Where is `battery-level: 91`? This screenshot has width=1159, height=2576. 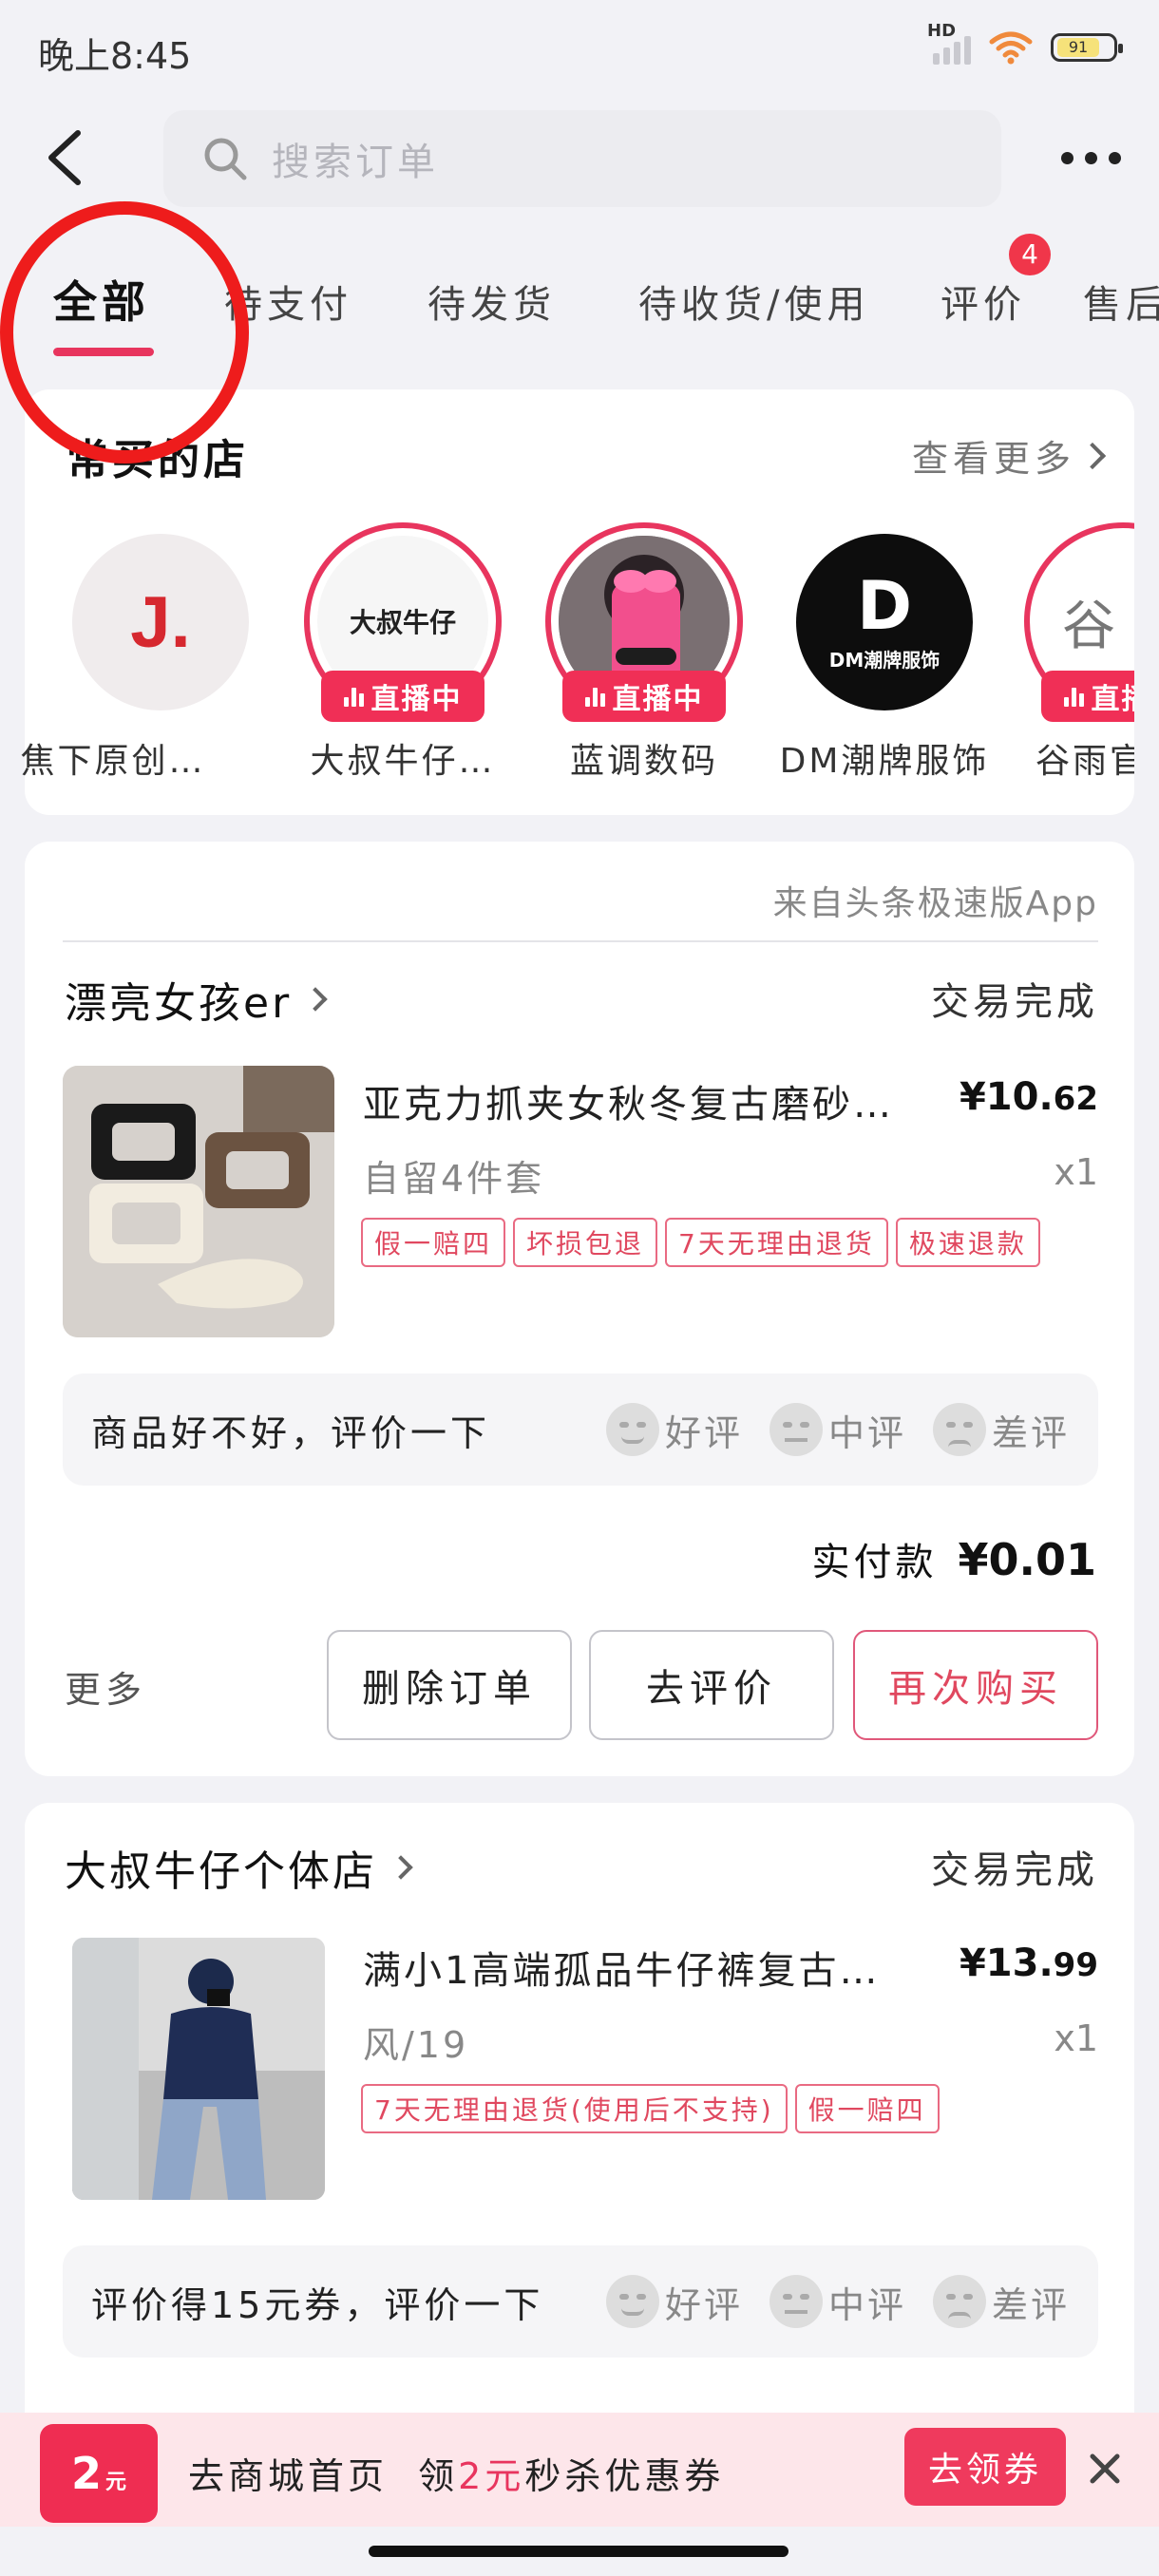
battery-level: 91 is located at coordinates (1078, 47).